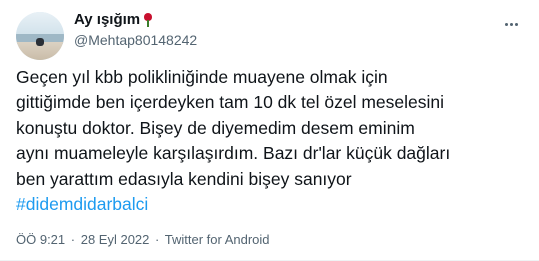 This screenshot has width=539, height=261. Describe the element at coordinates (135, 40) in the screenshot. I see `user-handle: @Mehtap80148242` at that location.